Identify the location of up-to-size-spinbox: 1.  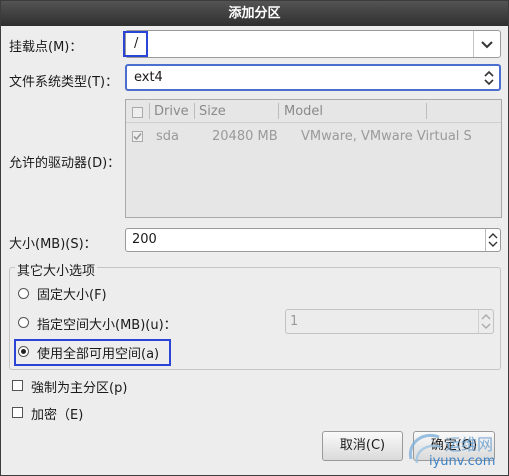
(389, 321).